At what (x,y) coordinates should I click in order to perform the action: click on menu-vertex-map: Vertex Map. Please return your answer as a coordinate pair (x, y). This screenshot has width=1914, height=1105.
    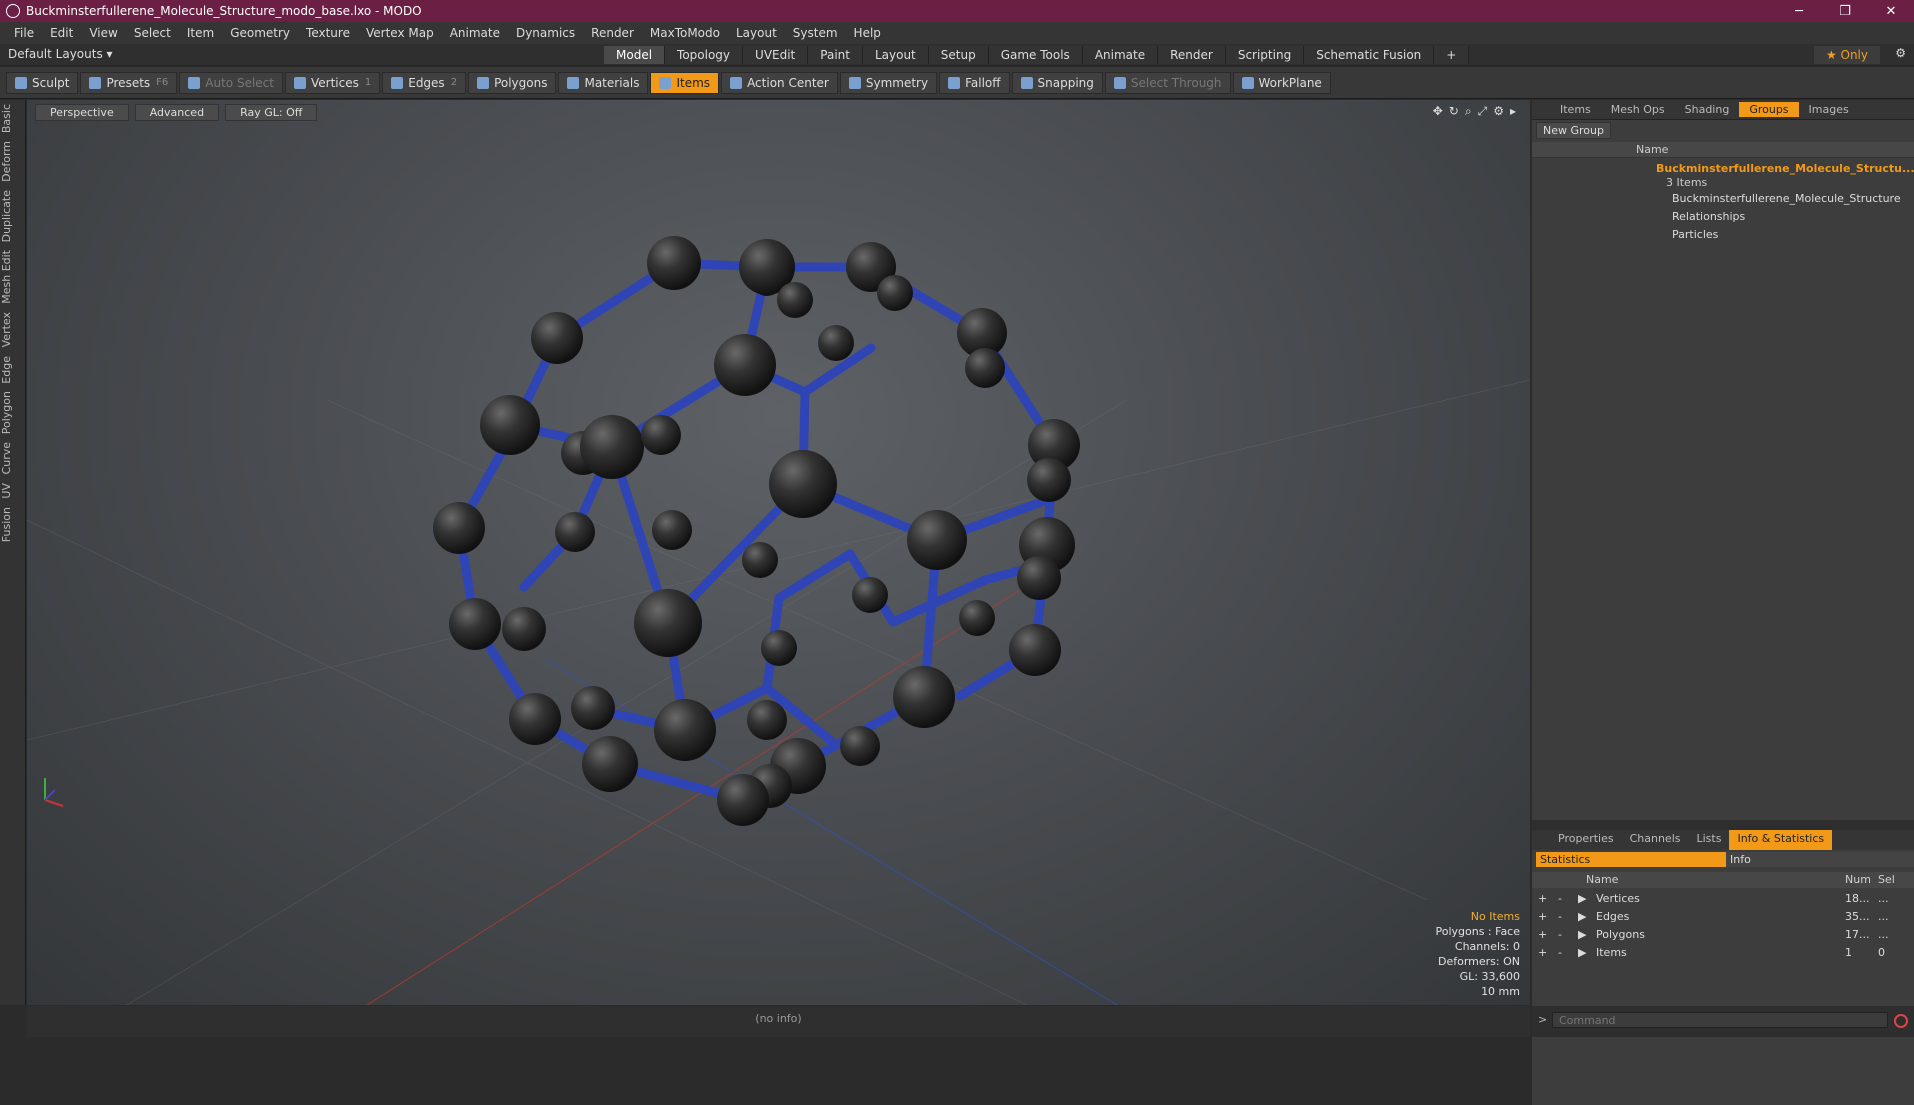
    Looking at the image, I should click on (400, 33).